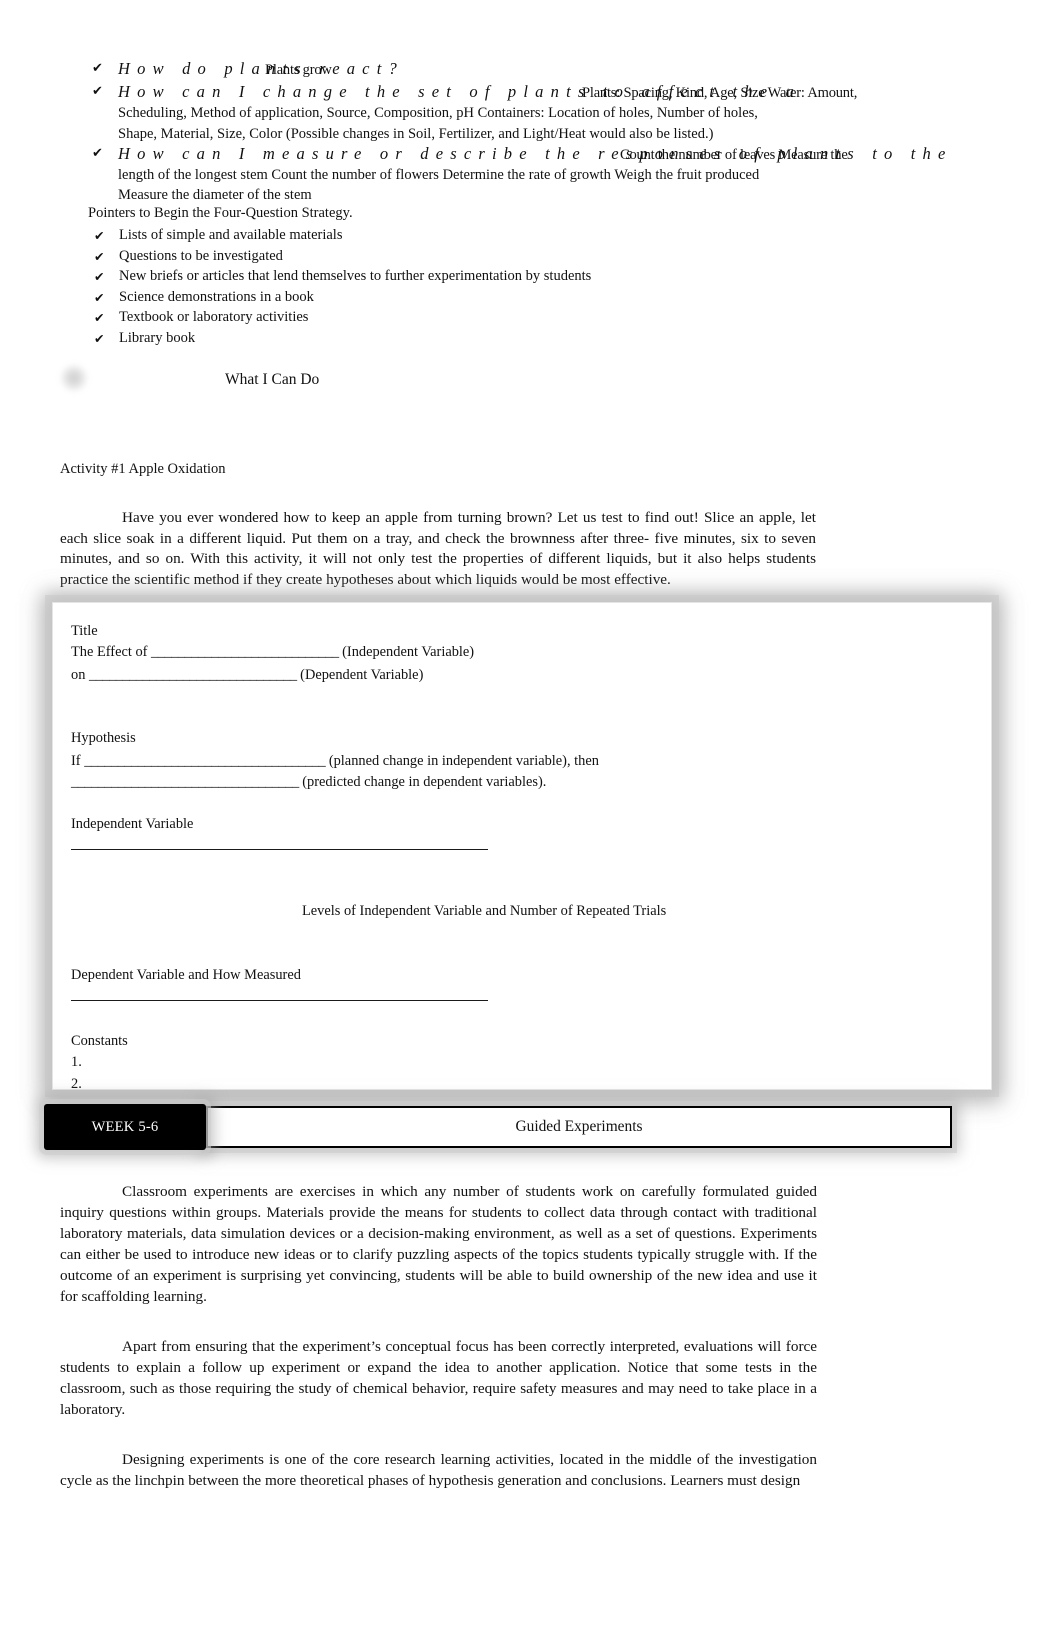  I want to click on form-on-blank: _______________________________, so click(193, 675).